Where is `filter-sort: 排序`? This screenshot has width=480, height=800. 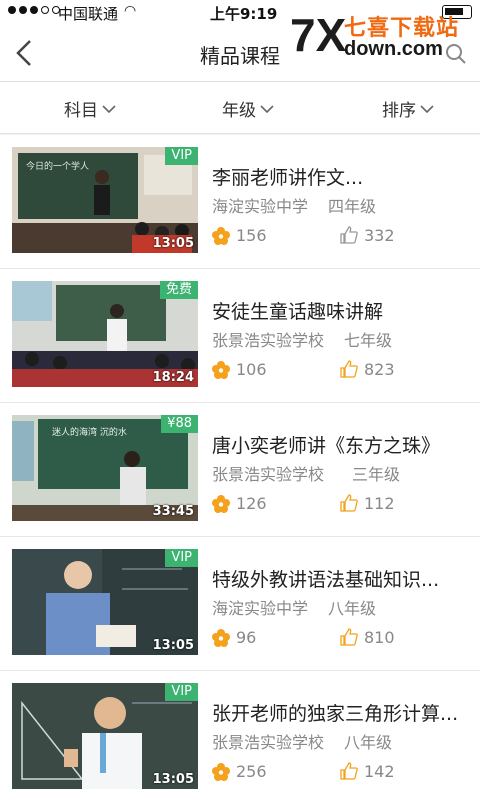 filter-sort: 排序 is located at coordinates (408, 108).